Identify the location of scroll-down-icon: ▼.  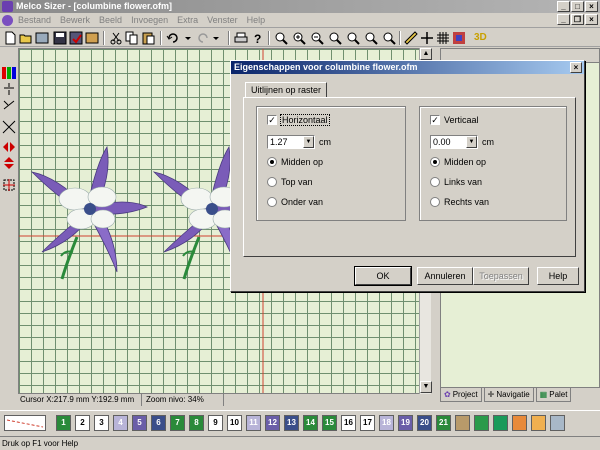
(426, 387).